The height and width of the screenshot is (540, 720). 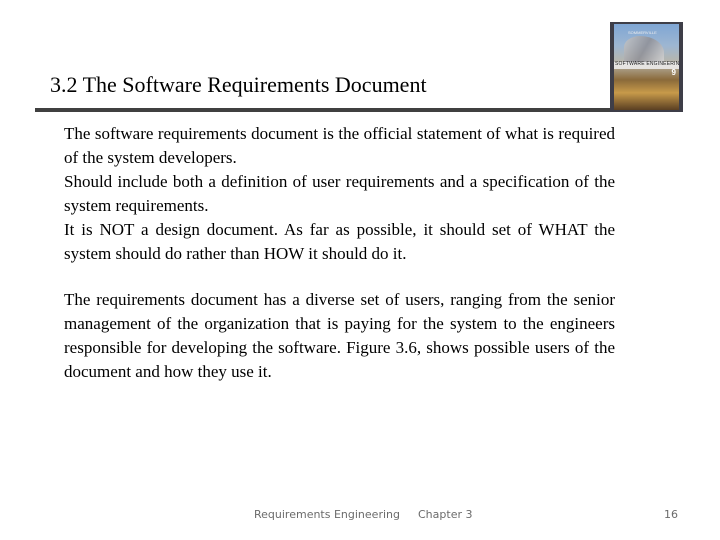 I want to click on title-divider, so click(x=323, y=110).